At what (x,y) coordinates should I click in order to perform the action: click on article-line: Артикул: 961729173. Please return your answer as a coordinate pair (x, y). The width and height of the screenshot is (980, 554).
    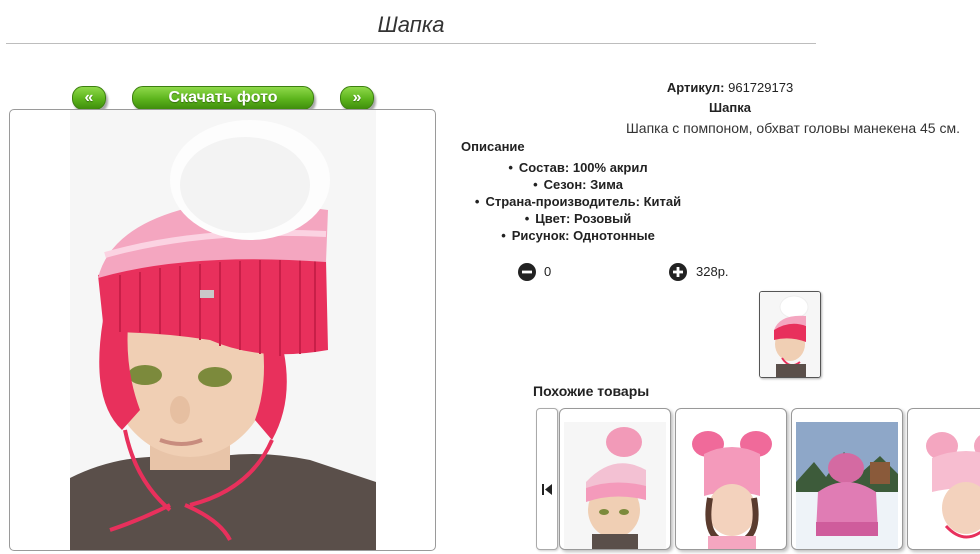
    Looking at the image, I should click on (720, 87).